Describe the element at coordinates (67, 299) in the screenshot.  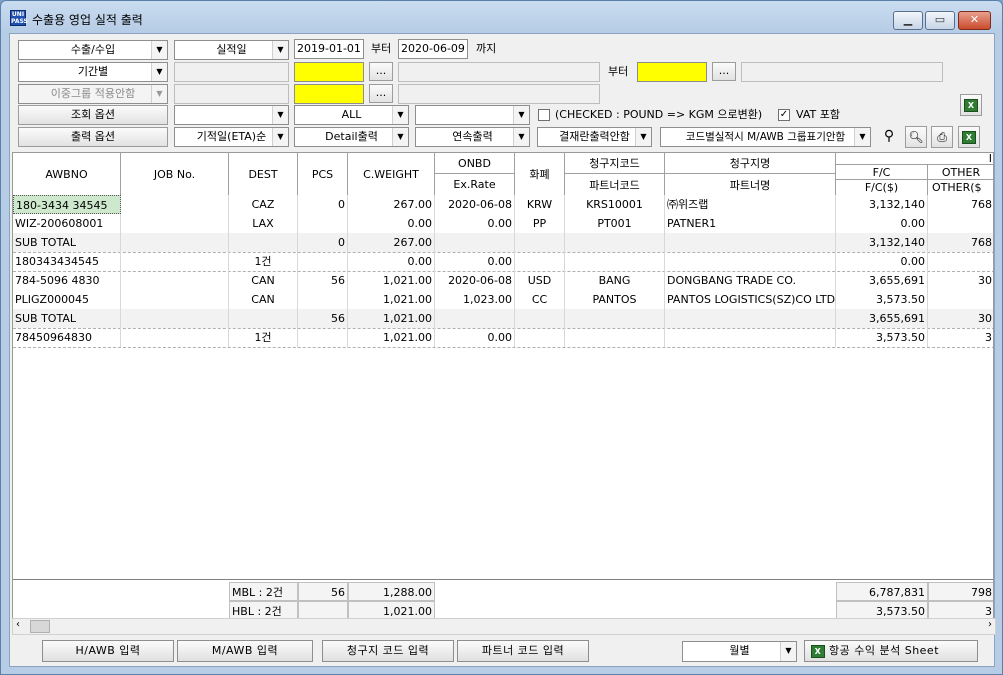
I see `cell-awbno: PLIGZ000045` at that location.